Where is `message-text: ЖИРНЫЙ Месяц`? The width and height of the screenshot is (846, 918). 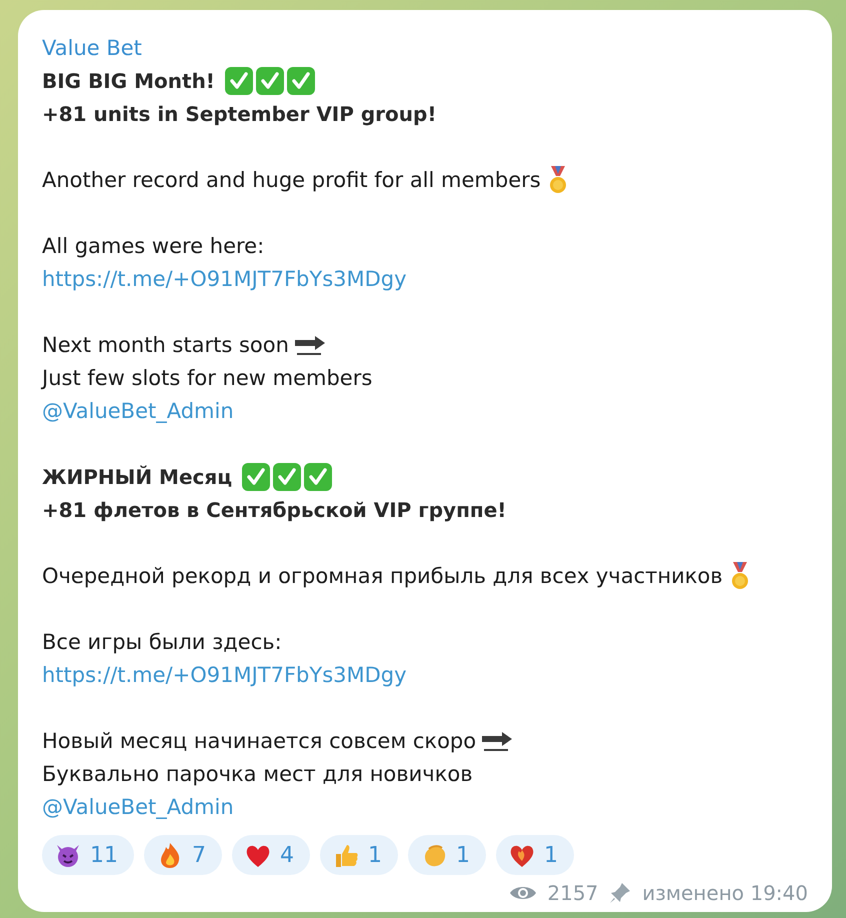
message-text: ЖИРНЫЙ Месяц is located at coordinates (137, 476).